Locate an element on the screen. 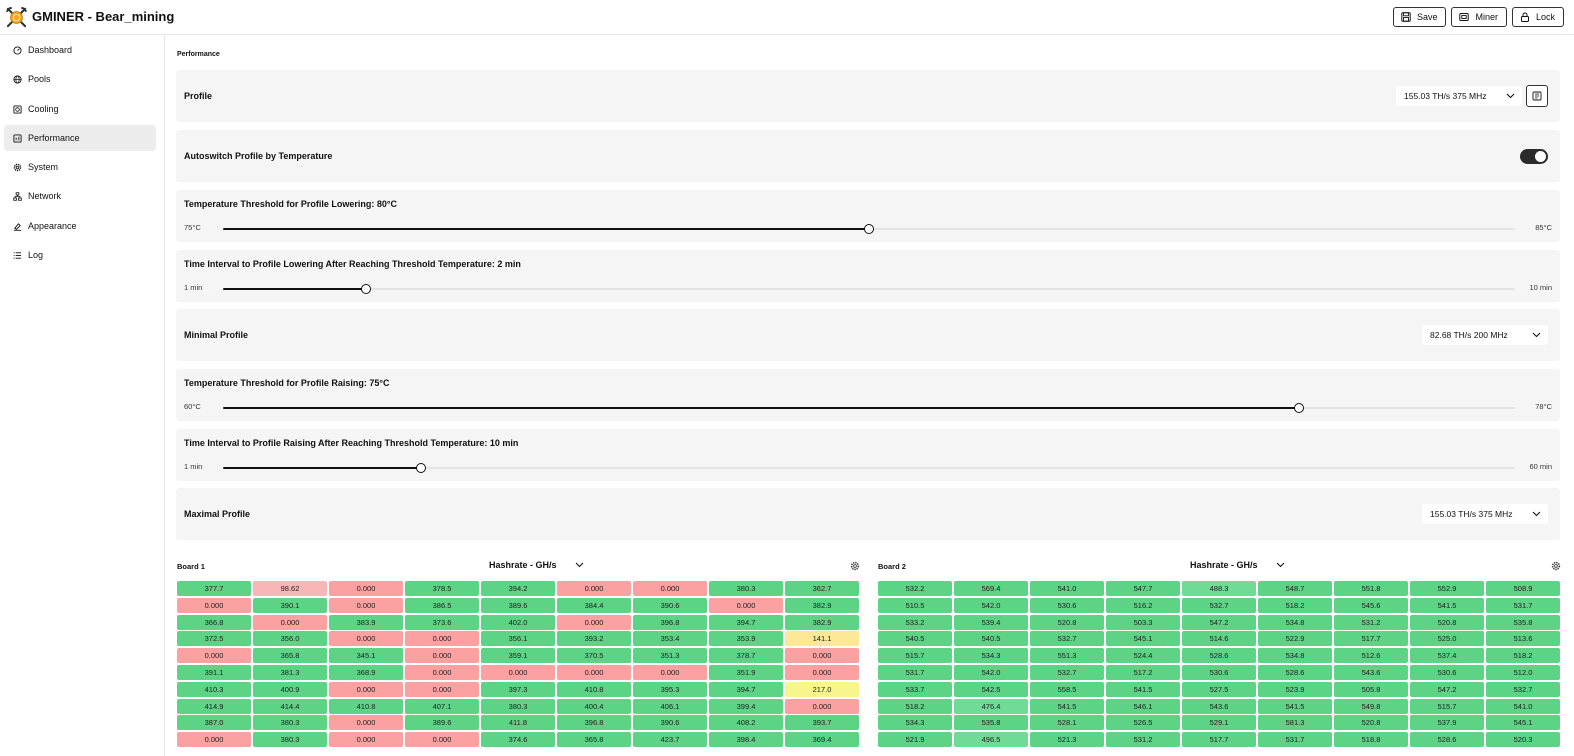  hashrate-cell: 368.9 is located at coordinates (366, 672).